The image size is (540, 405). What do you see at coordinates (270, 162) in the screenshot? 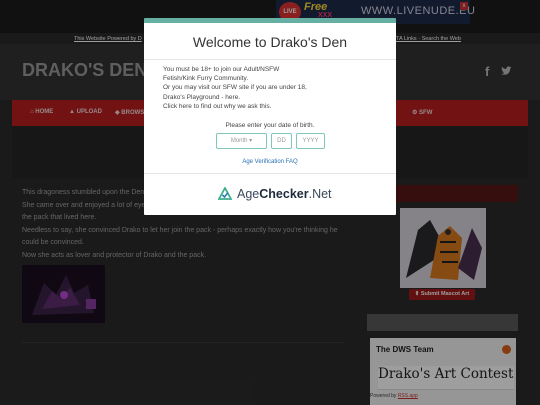
I see `age-verification-faq-link: Age Verification FAQ` at bounding box center [270, 162].